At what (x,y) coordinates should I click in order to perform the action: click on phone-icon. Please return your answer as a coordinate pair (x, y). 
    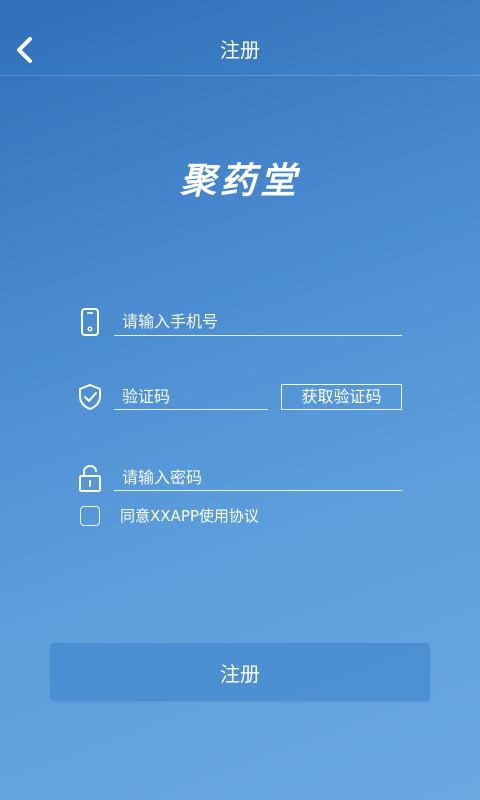
    Looking at the image, I should click on (90, 322).